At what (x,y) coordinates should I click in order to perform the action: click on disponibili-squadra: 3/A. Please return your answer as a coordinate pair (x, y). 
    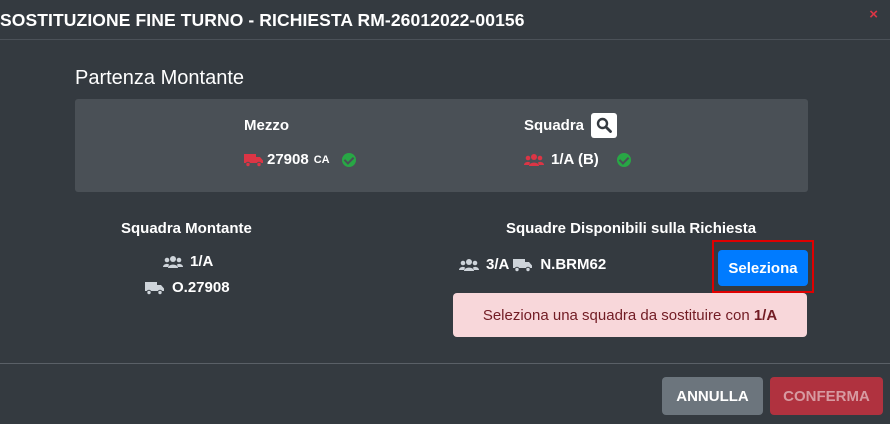
    Looking at the image, I should click on (498, 264).